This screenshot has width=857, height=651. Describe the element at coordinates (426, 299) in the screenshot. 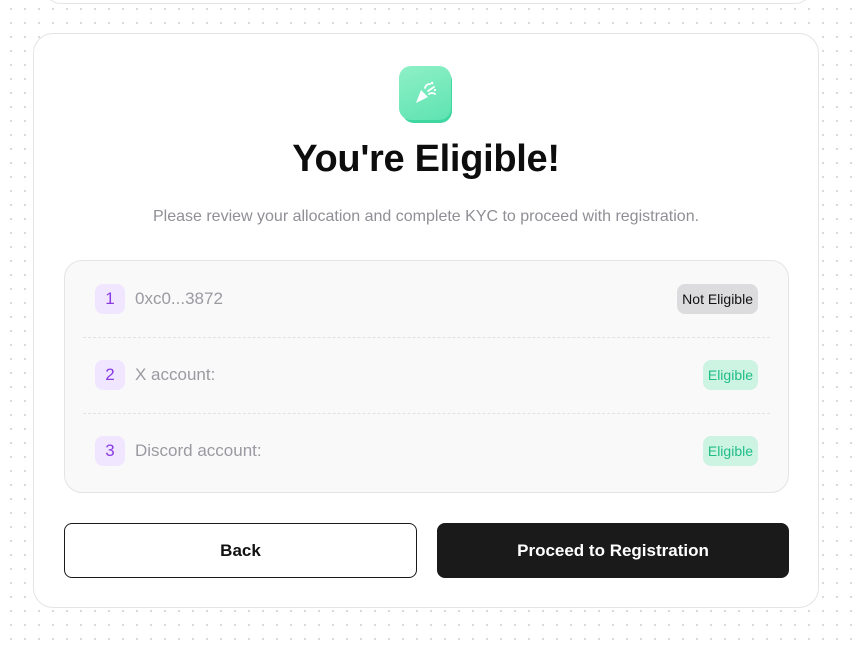

I see `list-item-wallet: 1 0xc0...3872 Not Eligible` at that location.